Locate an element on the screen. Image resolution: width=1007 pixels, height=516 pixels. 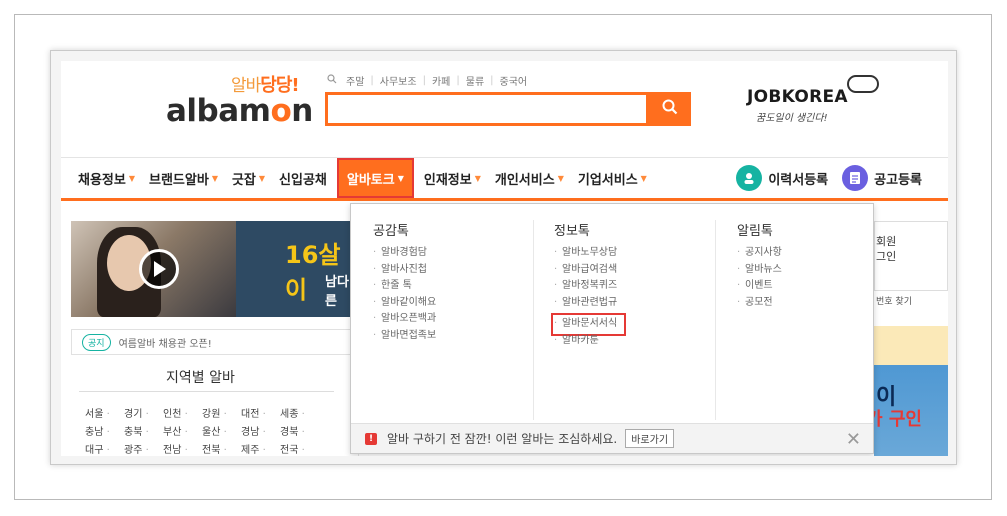
login-text: 회원 그인 is located at coordinates (886, 249).